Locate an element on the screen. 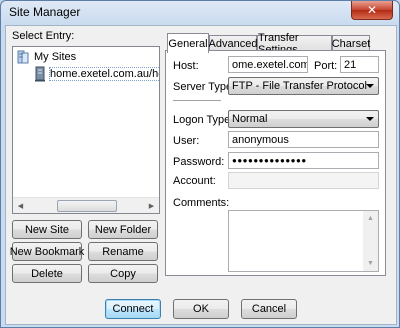 The image size is (400, 328). comments-label: Comments: is located at coordinates (201, 203).